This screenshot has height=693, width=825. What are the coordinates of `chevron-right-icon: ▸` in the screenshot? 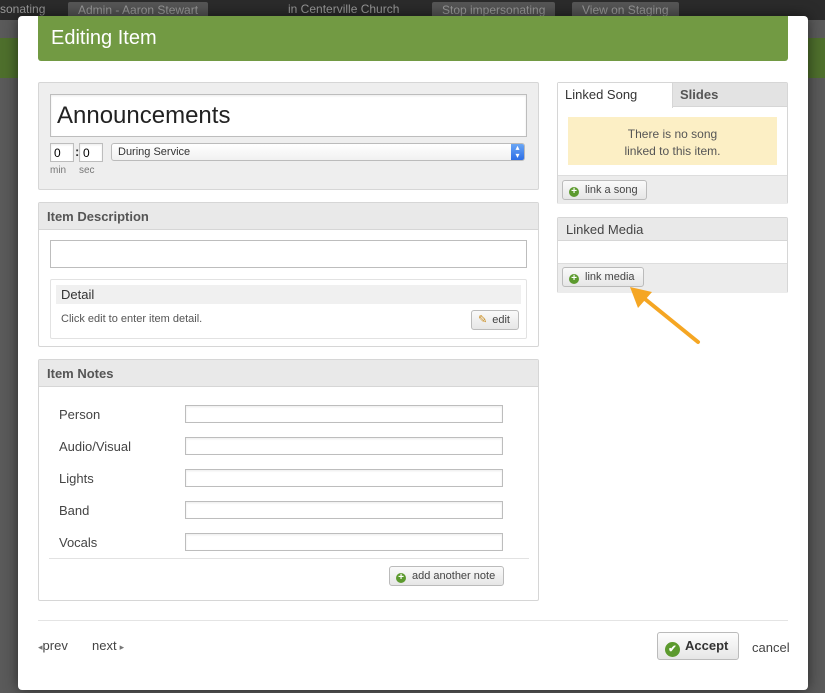 It's located at (122, 647).